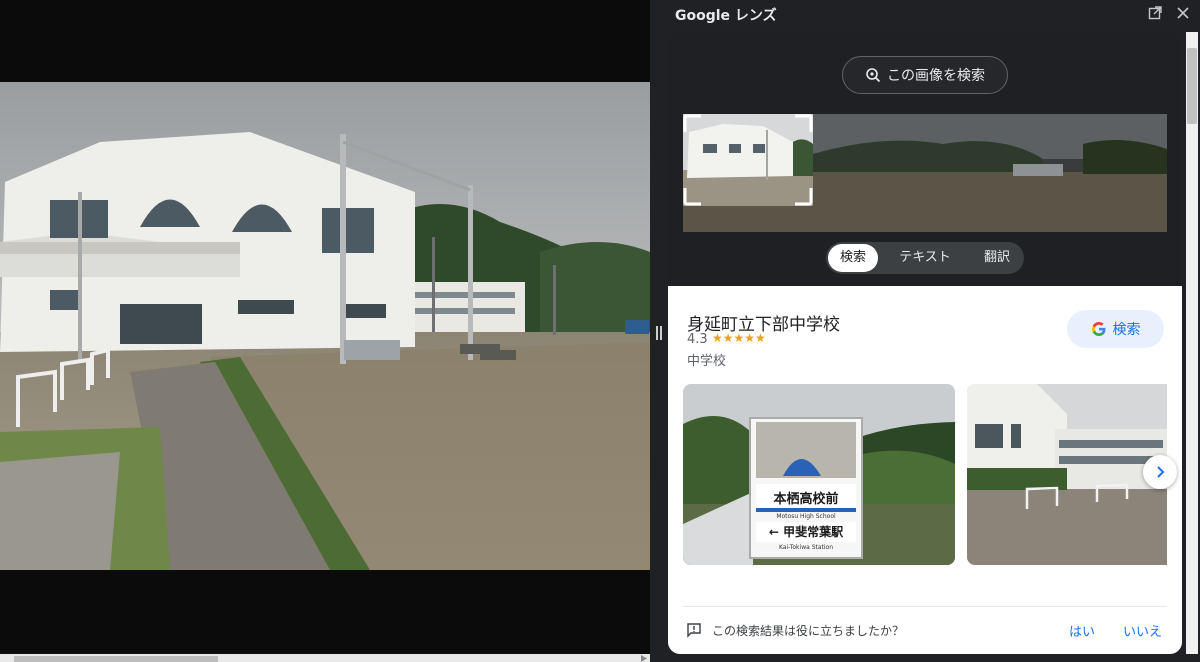 Image resolution: width=1200 pixels, height=662 pixels. Describe the element at coordinates (925, 606) in the screenshot. I see `feedback-divider` at that location.